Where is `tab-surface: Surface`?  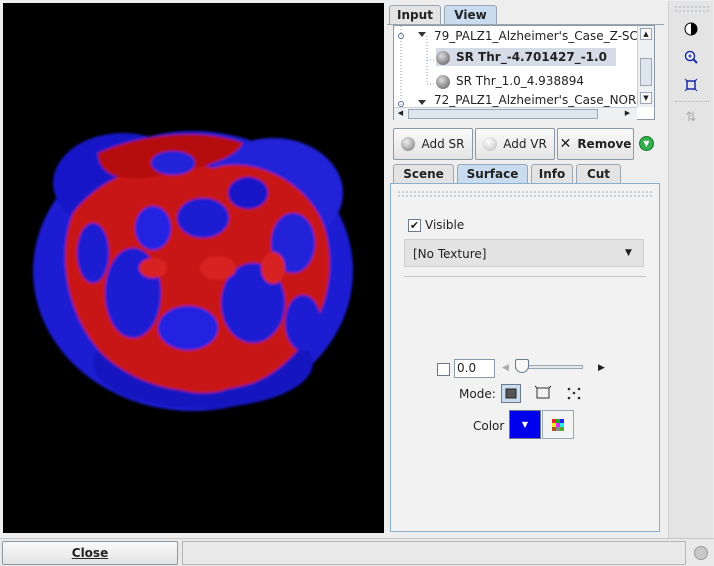 tab-surface: Surface is located at coordinates (492, 173).